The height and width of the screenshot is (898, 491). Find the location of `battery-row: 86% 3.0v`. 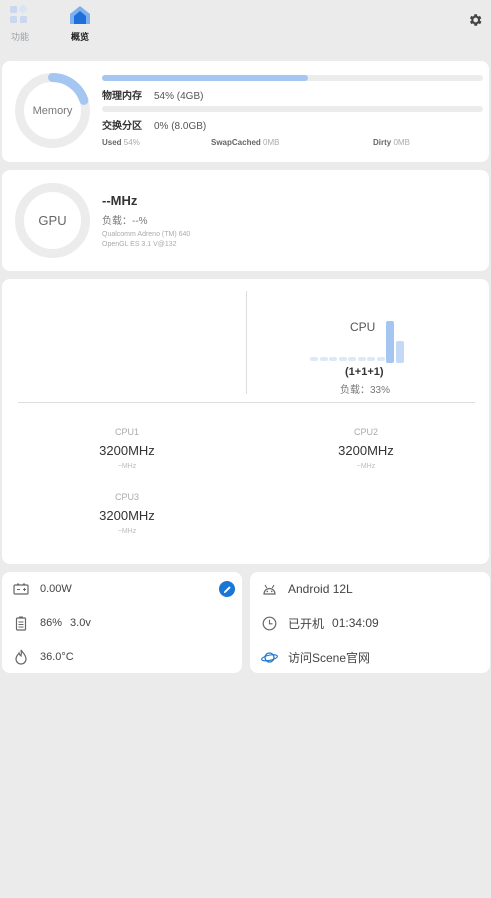

battery-row: 86% 3.0v is located at coordinates (51, 623).